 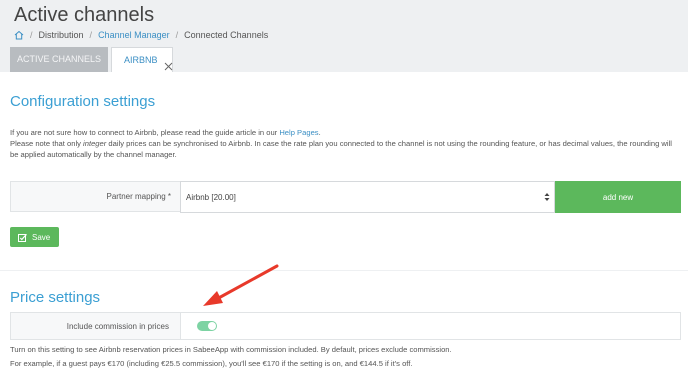 I want to click on price-settings-title: Price settings, so click(x=55, y=297).